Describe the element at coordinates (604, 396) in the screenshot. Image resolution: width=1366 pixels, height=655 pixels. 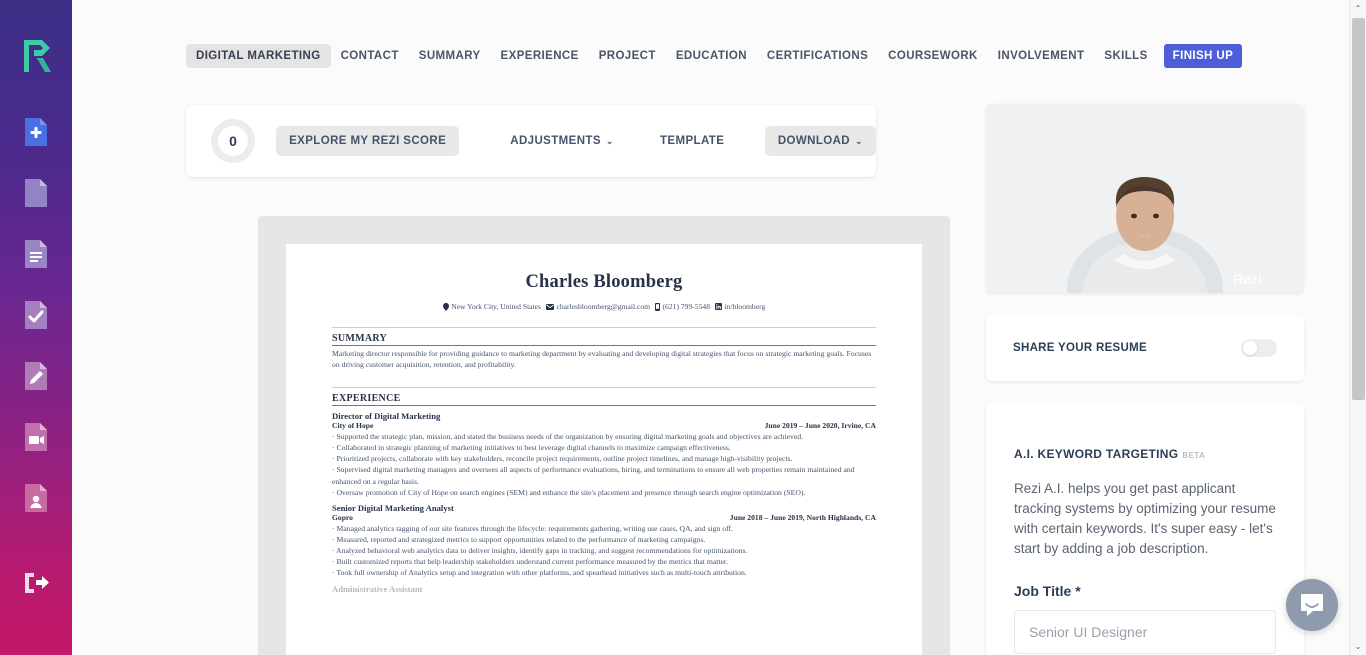
I see `resume-experience-heading: EXPERIENCE` at that location.